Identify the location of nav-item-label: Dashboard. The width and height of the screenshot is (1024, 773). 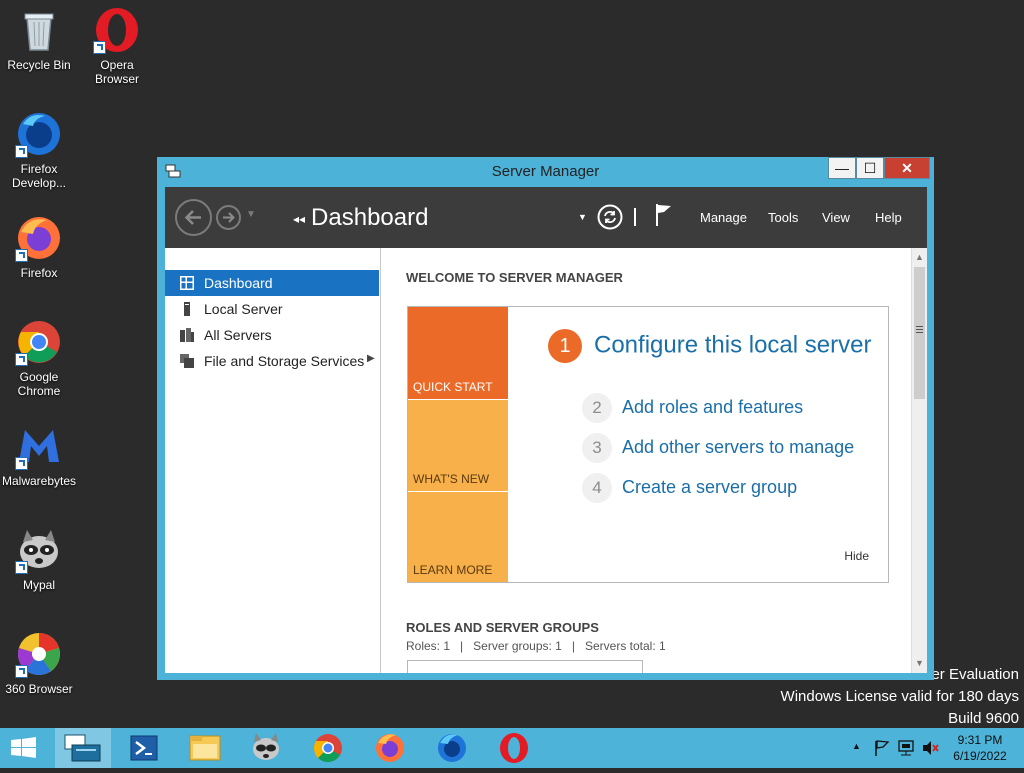
(238, 283).